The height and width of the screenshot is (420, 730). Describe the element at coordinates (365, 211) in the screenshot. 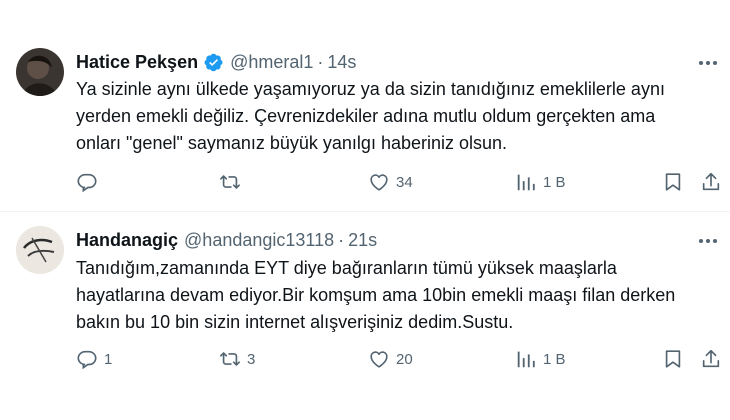

I see `tweet-divider` at that location.